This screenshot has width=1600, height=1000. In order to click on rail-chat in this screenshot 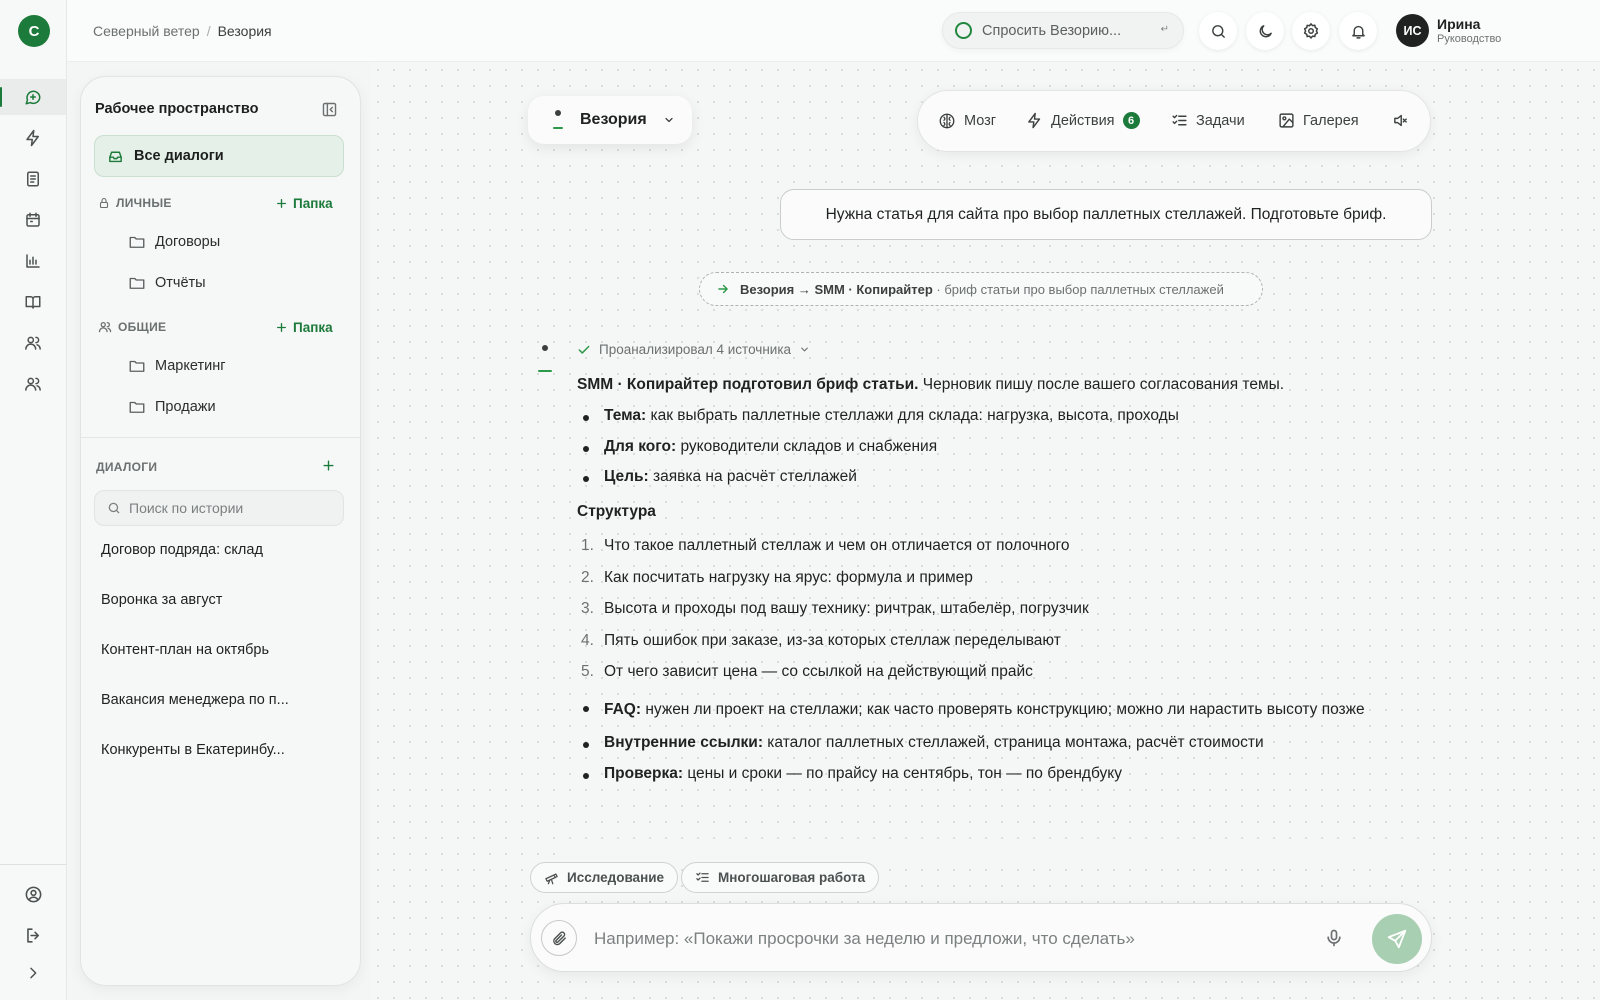, I will do `click(33, 97)`.